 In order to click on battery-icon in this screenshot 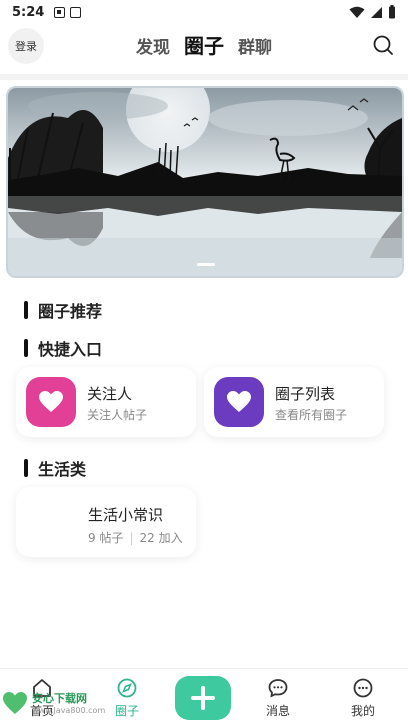, I will do `click(392, 12)`.